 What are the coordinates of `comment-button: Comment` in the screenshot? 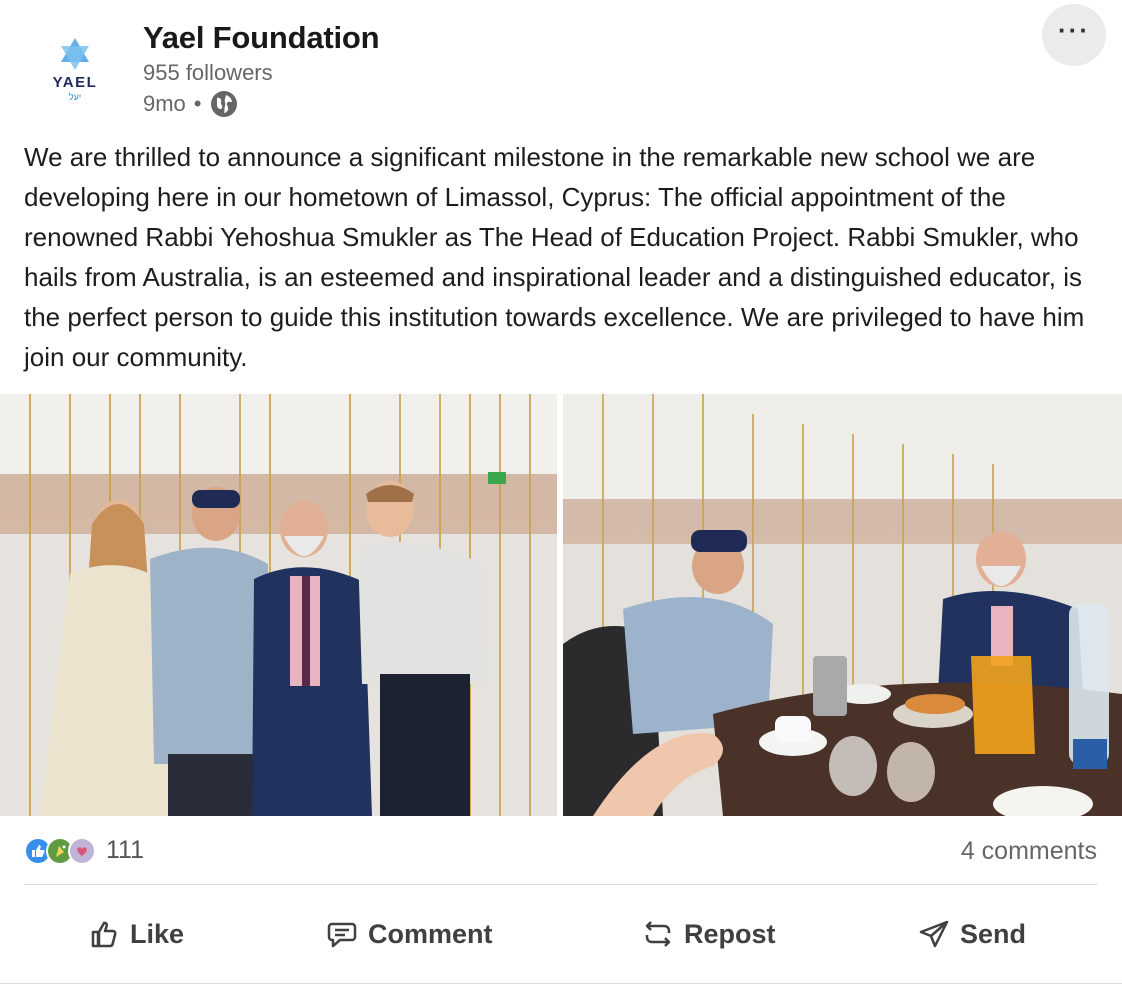 It's located at (409, 934).